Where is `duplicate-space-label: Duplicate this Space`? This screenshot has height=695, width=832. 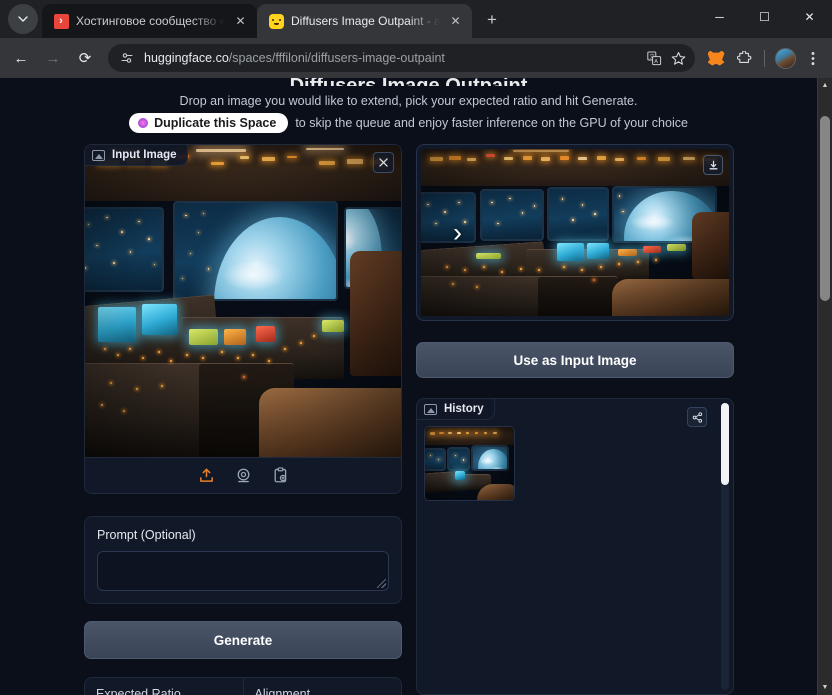
duplicate-space-label: Duplicate this Space is located at coordinates (215, 123).